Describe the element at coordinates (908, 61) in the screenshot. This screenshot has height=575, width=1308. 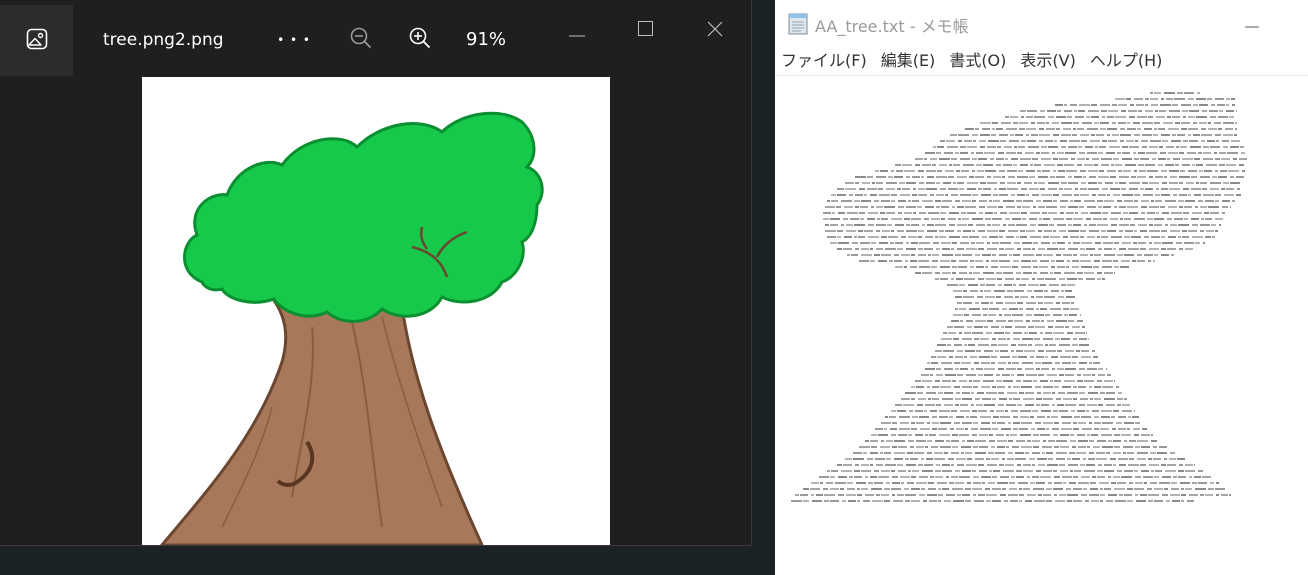
I see `menu-edit: 編集(E)` at that location.